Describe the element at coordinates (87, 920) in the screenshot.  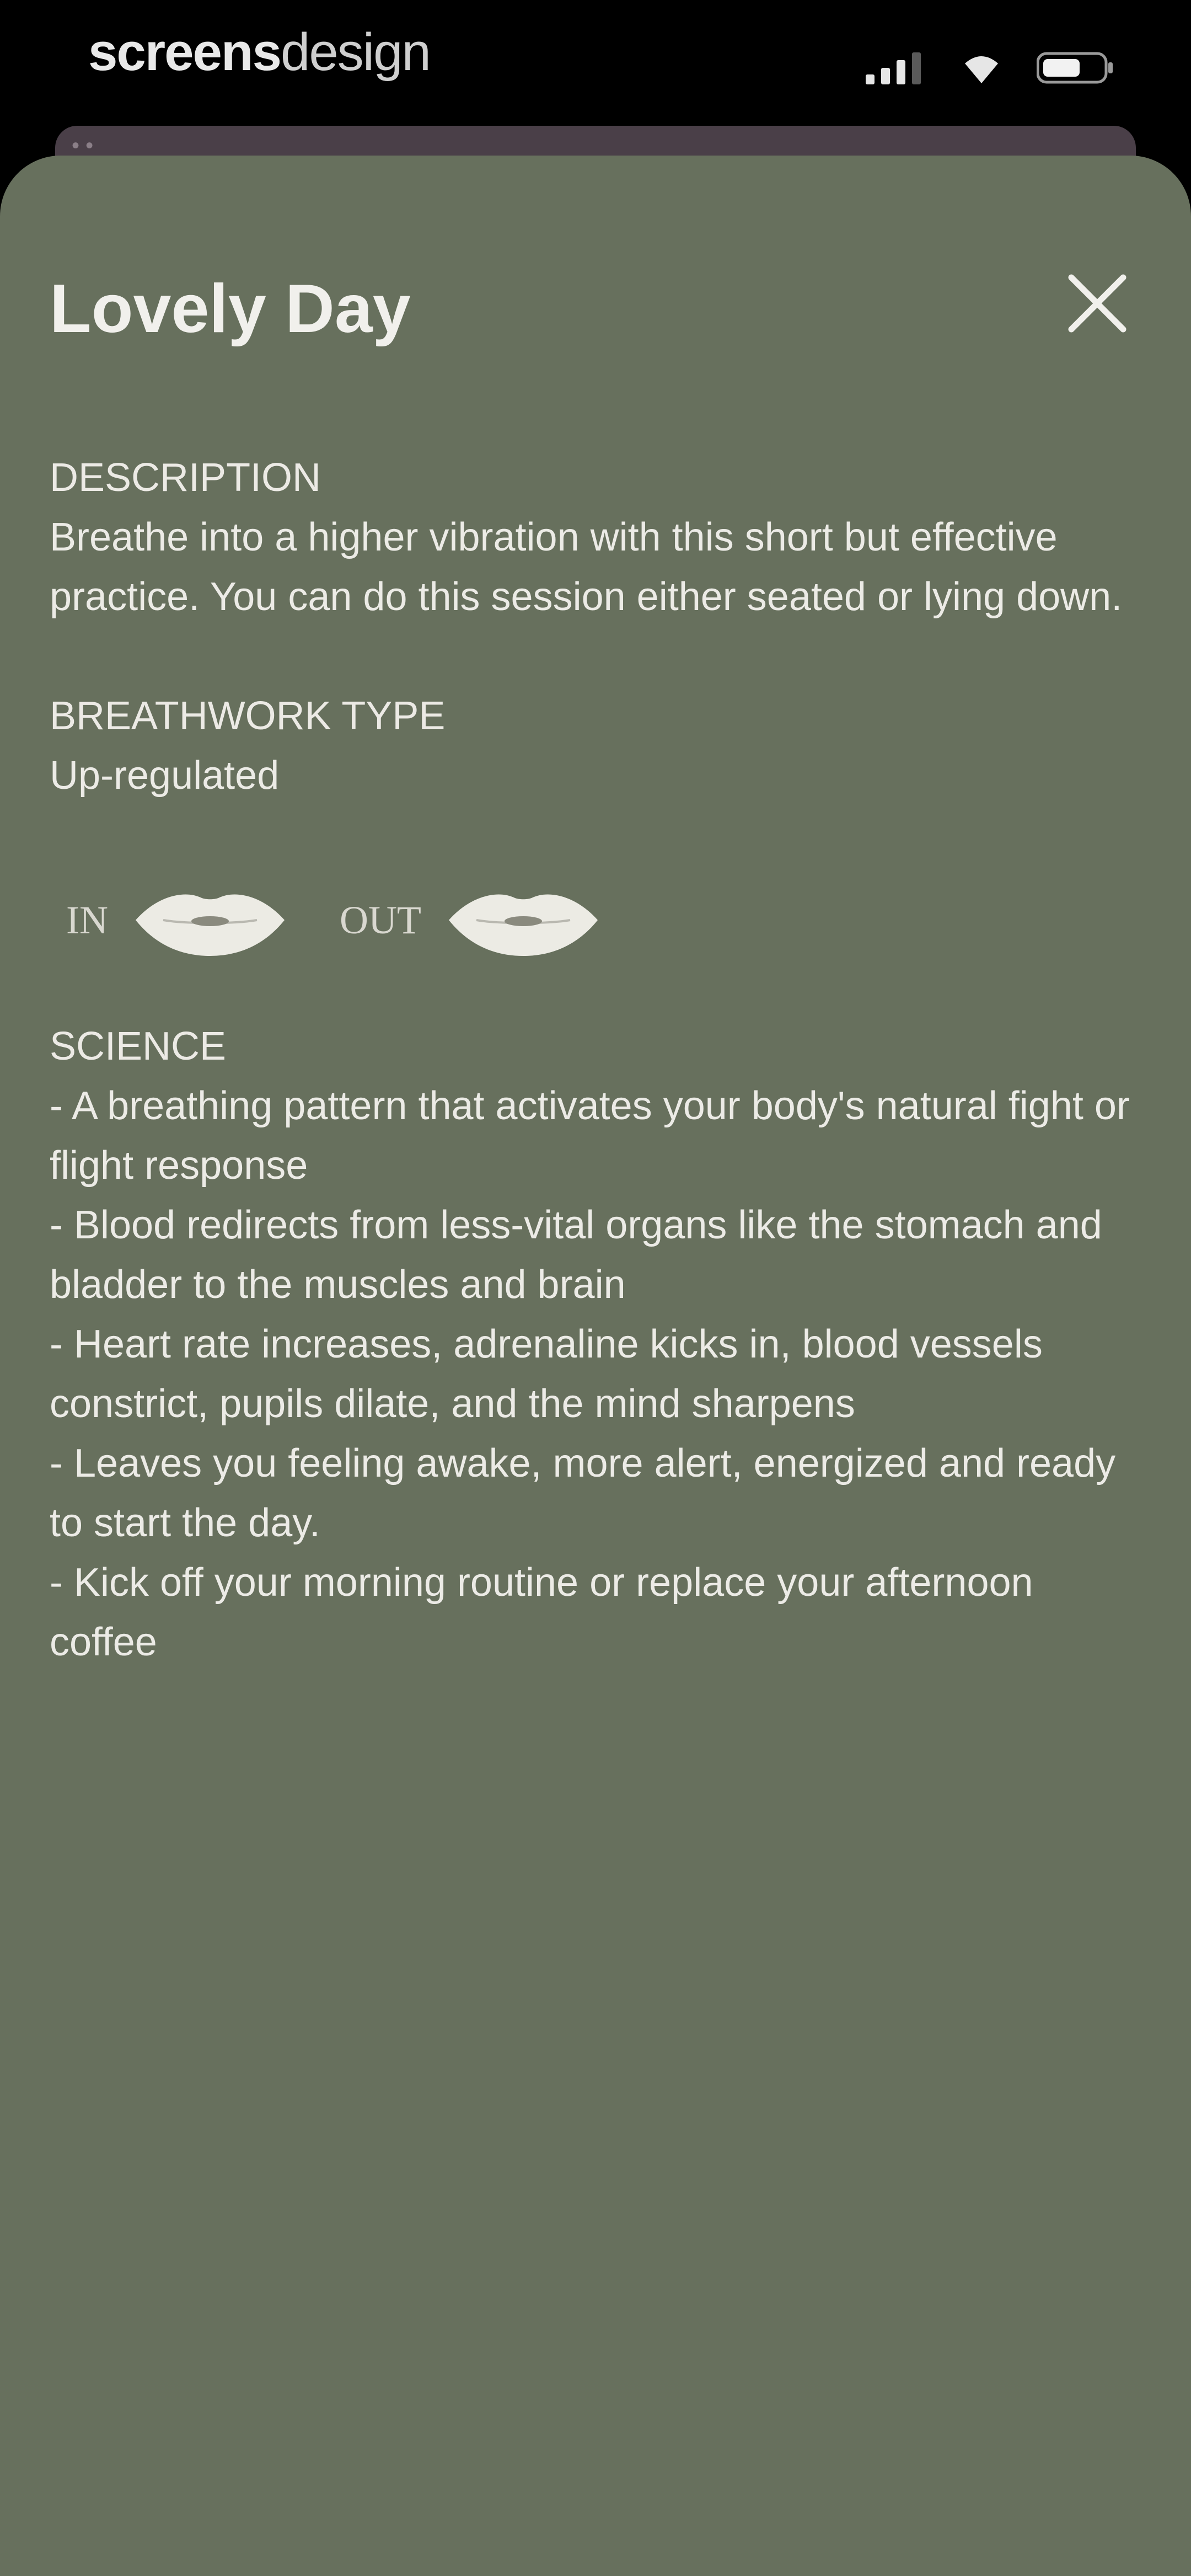
I see `breath-in-label: IN` at that location.